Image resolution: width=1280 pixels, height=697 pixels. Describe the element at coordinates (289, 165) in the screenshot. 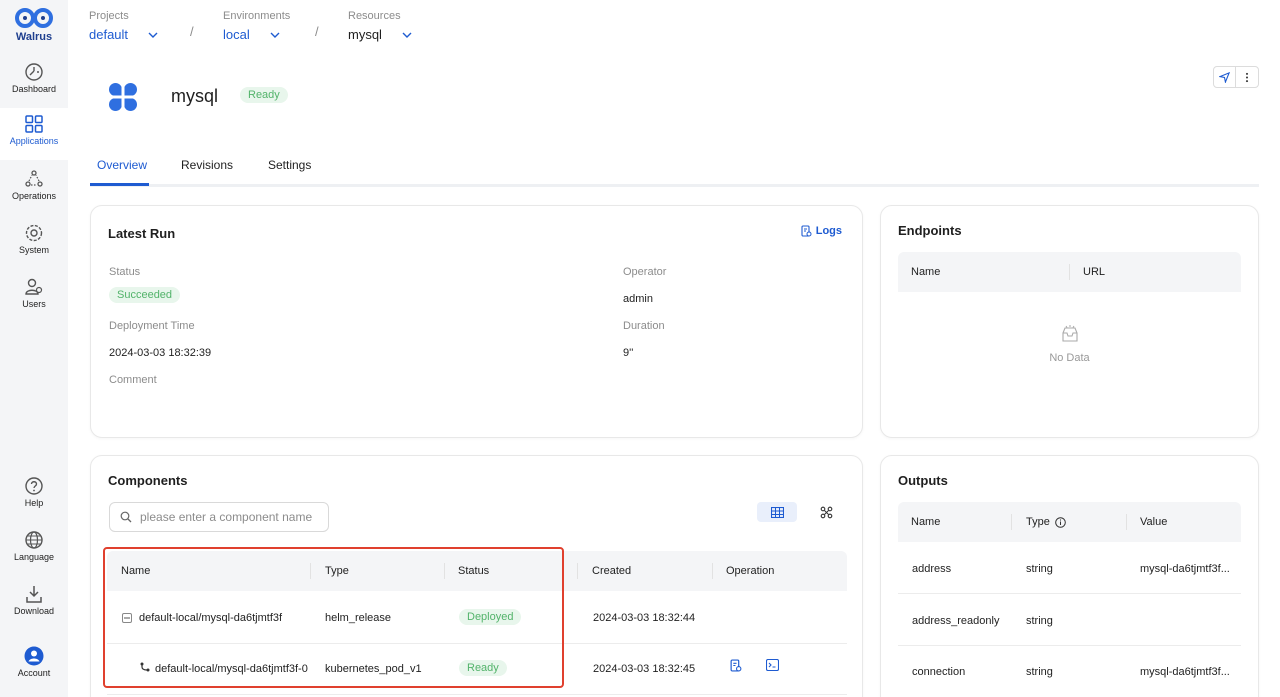

I see `tab-settings: Settings` at that location.